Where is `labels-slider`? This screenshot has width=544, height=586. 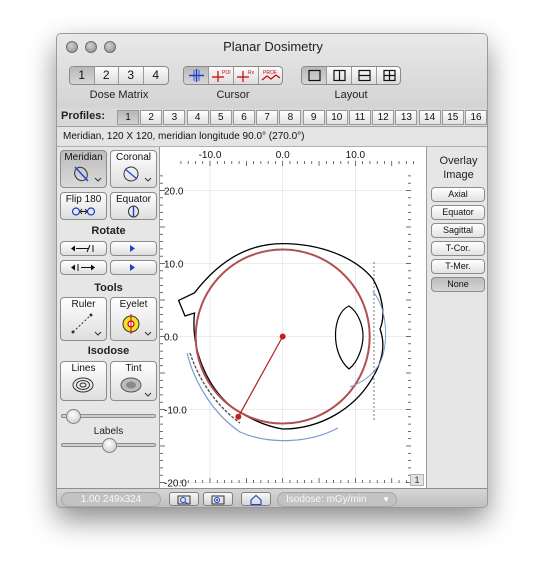 labels-slider is located at coordinates (108, 445).